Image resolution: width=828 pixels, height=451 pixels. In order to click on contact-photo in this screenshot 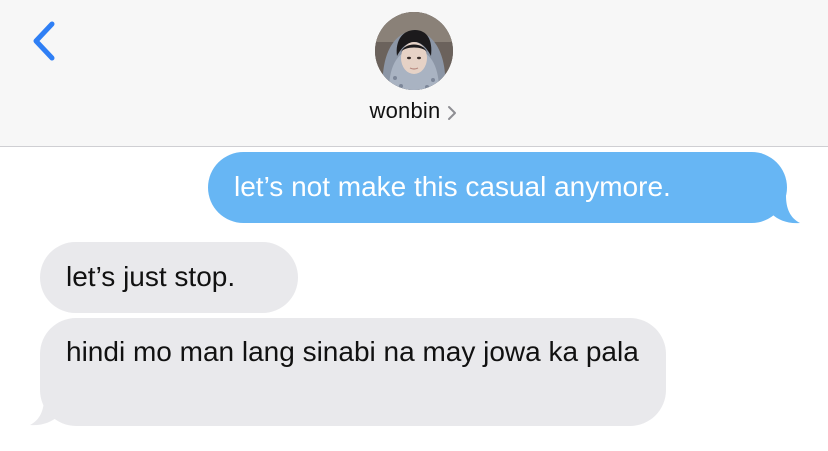, I will do `click(414, 51)`.